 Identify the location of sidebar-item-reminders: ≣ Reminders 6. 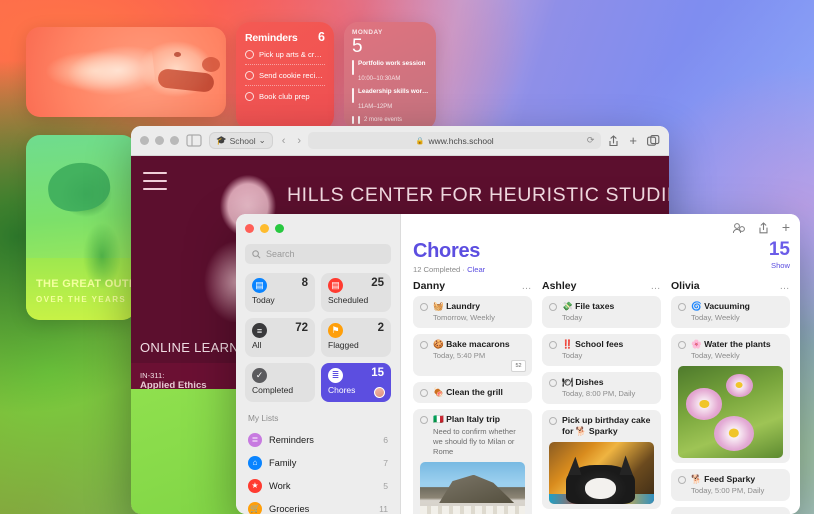
(318, 439).